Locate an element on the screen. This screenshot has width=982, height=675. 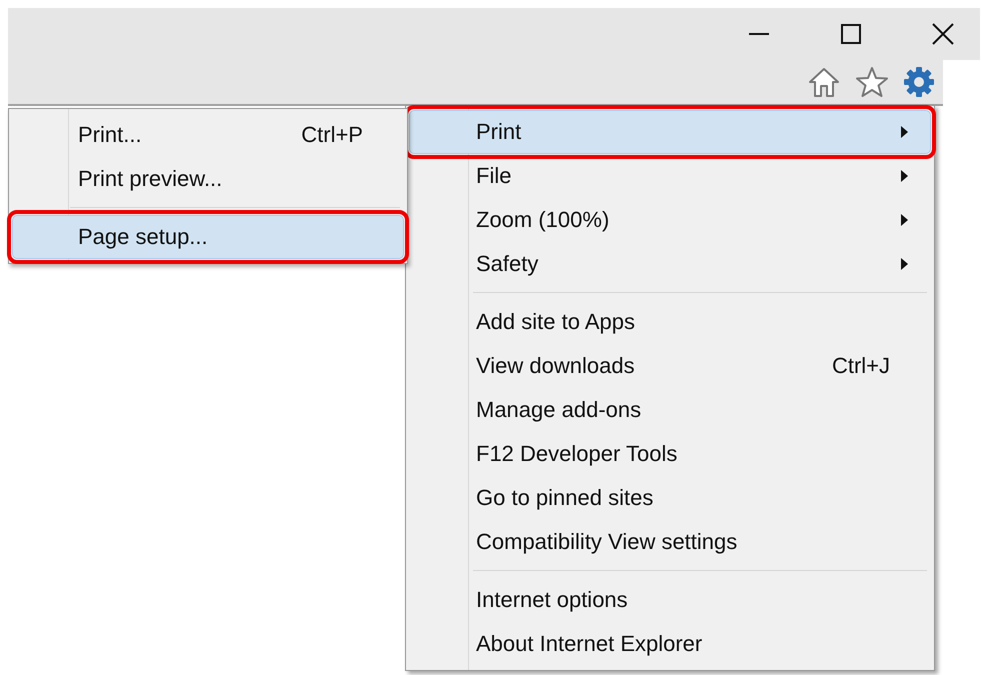
menu-item: Safety is located at coordinates (670, 264).